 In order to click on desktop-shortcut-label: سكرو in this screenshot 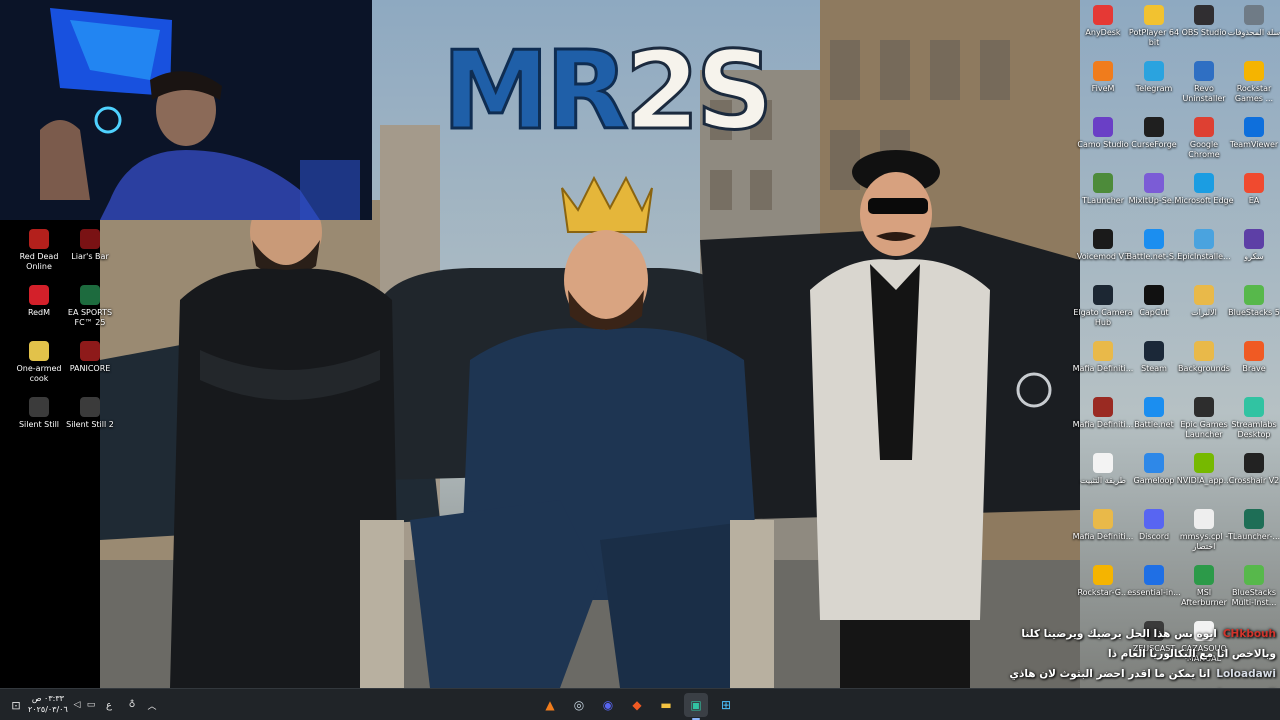, I will do `click(1254, 256)`.